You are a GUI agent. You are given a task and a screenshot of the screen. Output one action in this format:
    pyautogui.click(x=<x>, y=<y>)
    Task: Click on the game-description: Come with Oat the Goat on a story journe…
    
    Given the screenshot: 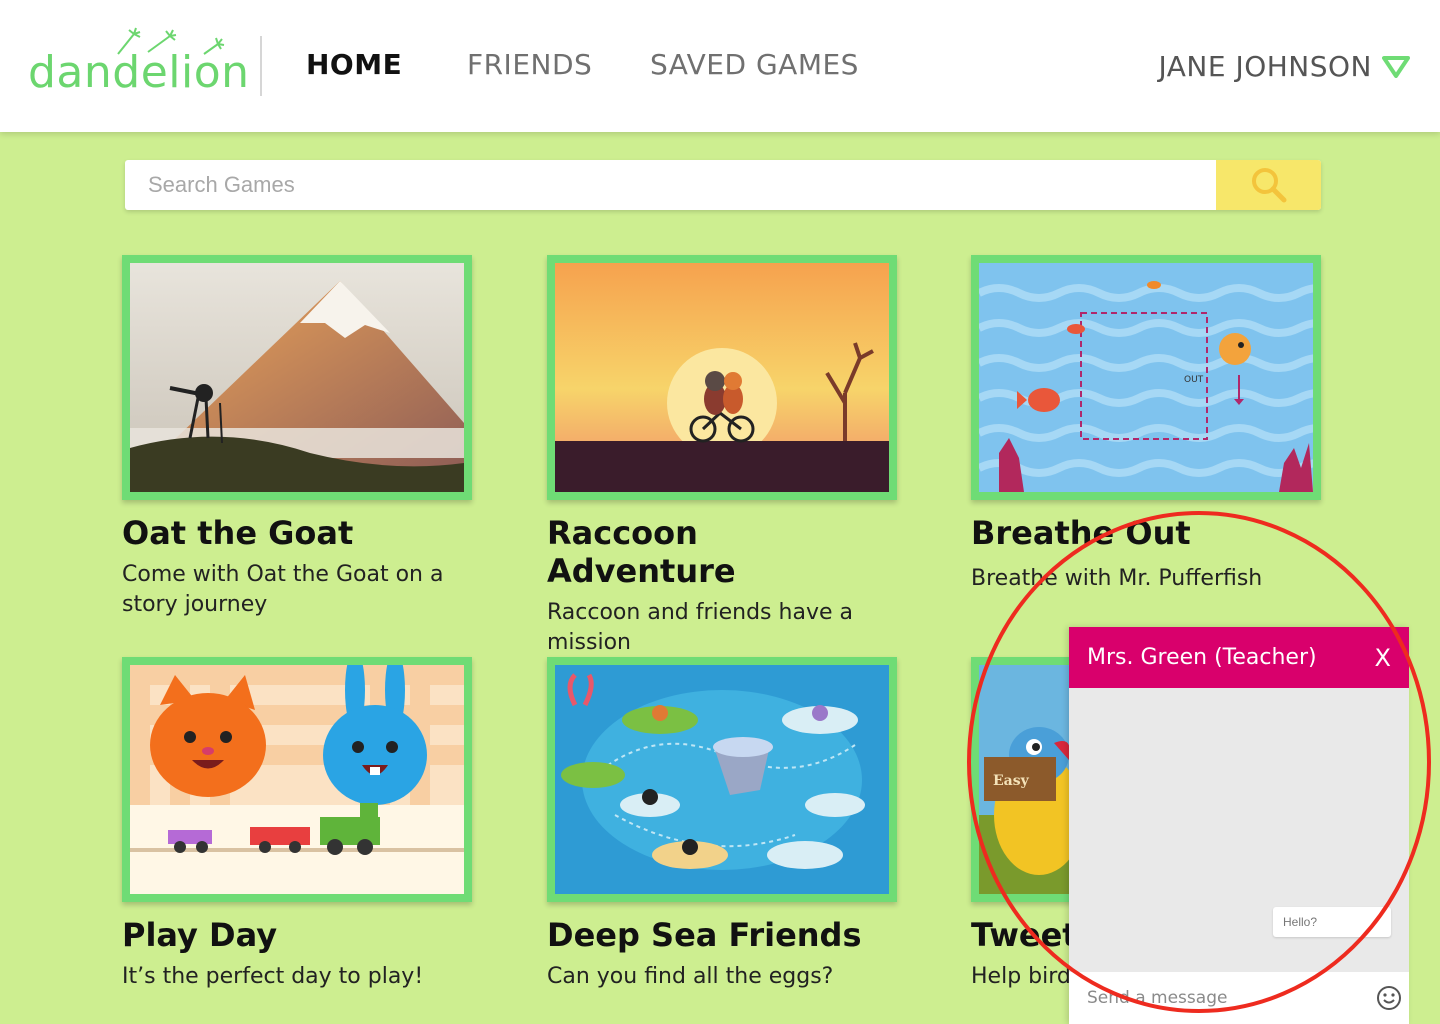 What is the action you would take?
    pyautogui.click(x=283, y=589)
    